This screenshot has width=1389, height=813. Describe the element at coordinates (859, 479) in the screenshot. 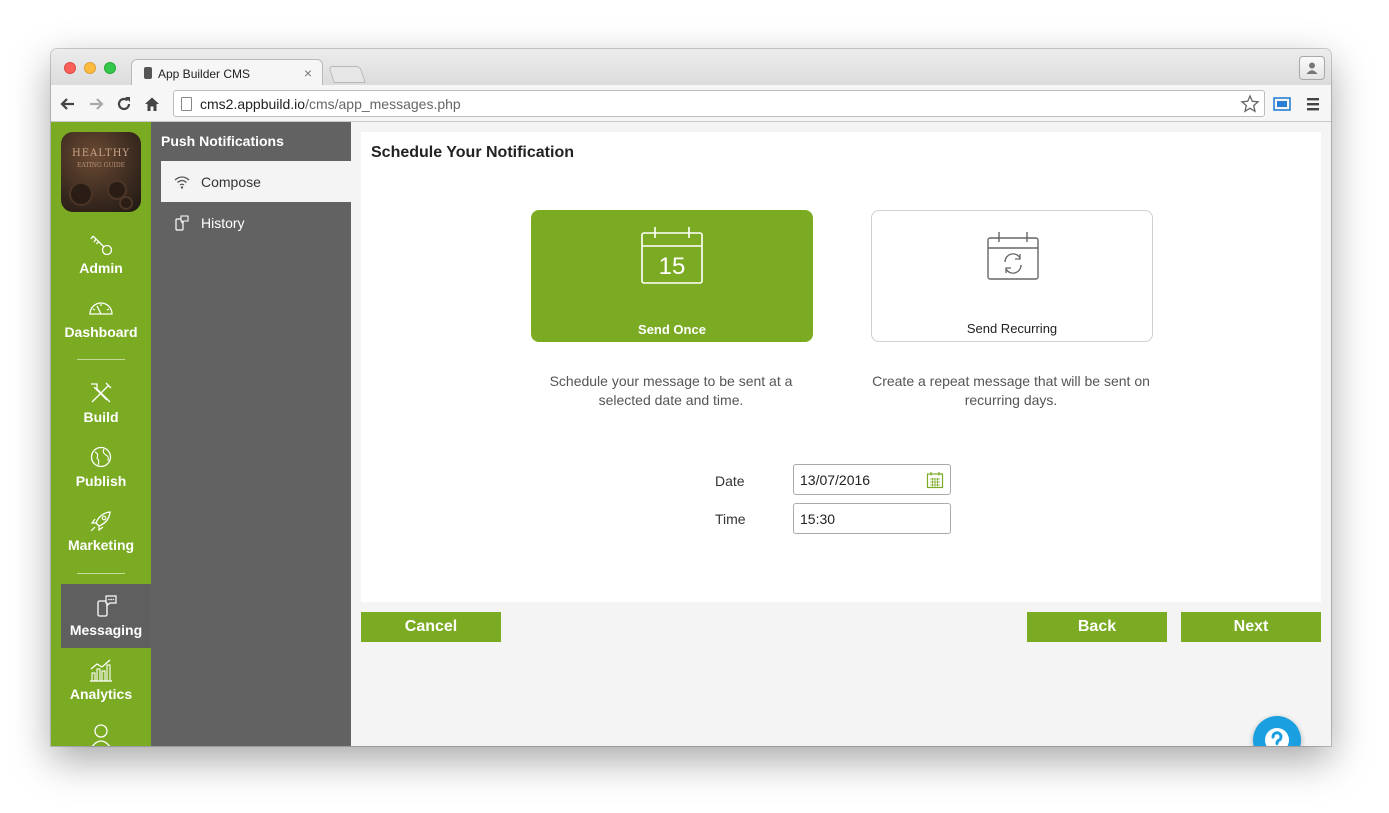

I see `date-input` at that location.